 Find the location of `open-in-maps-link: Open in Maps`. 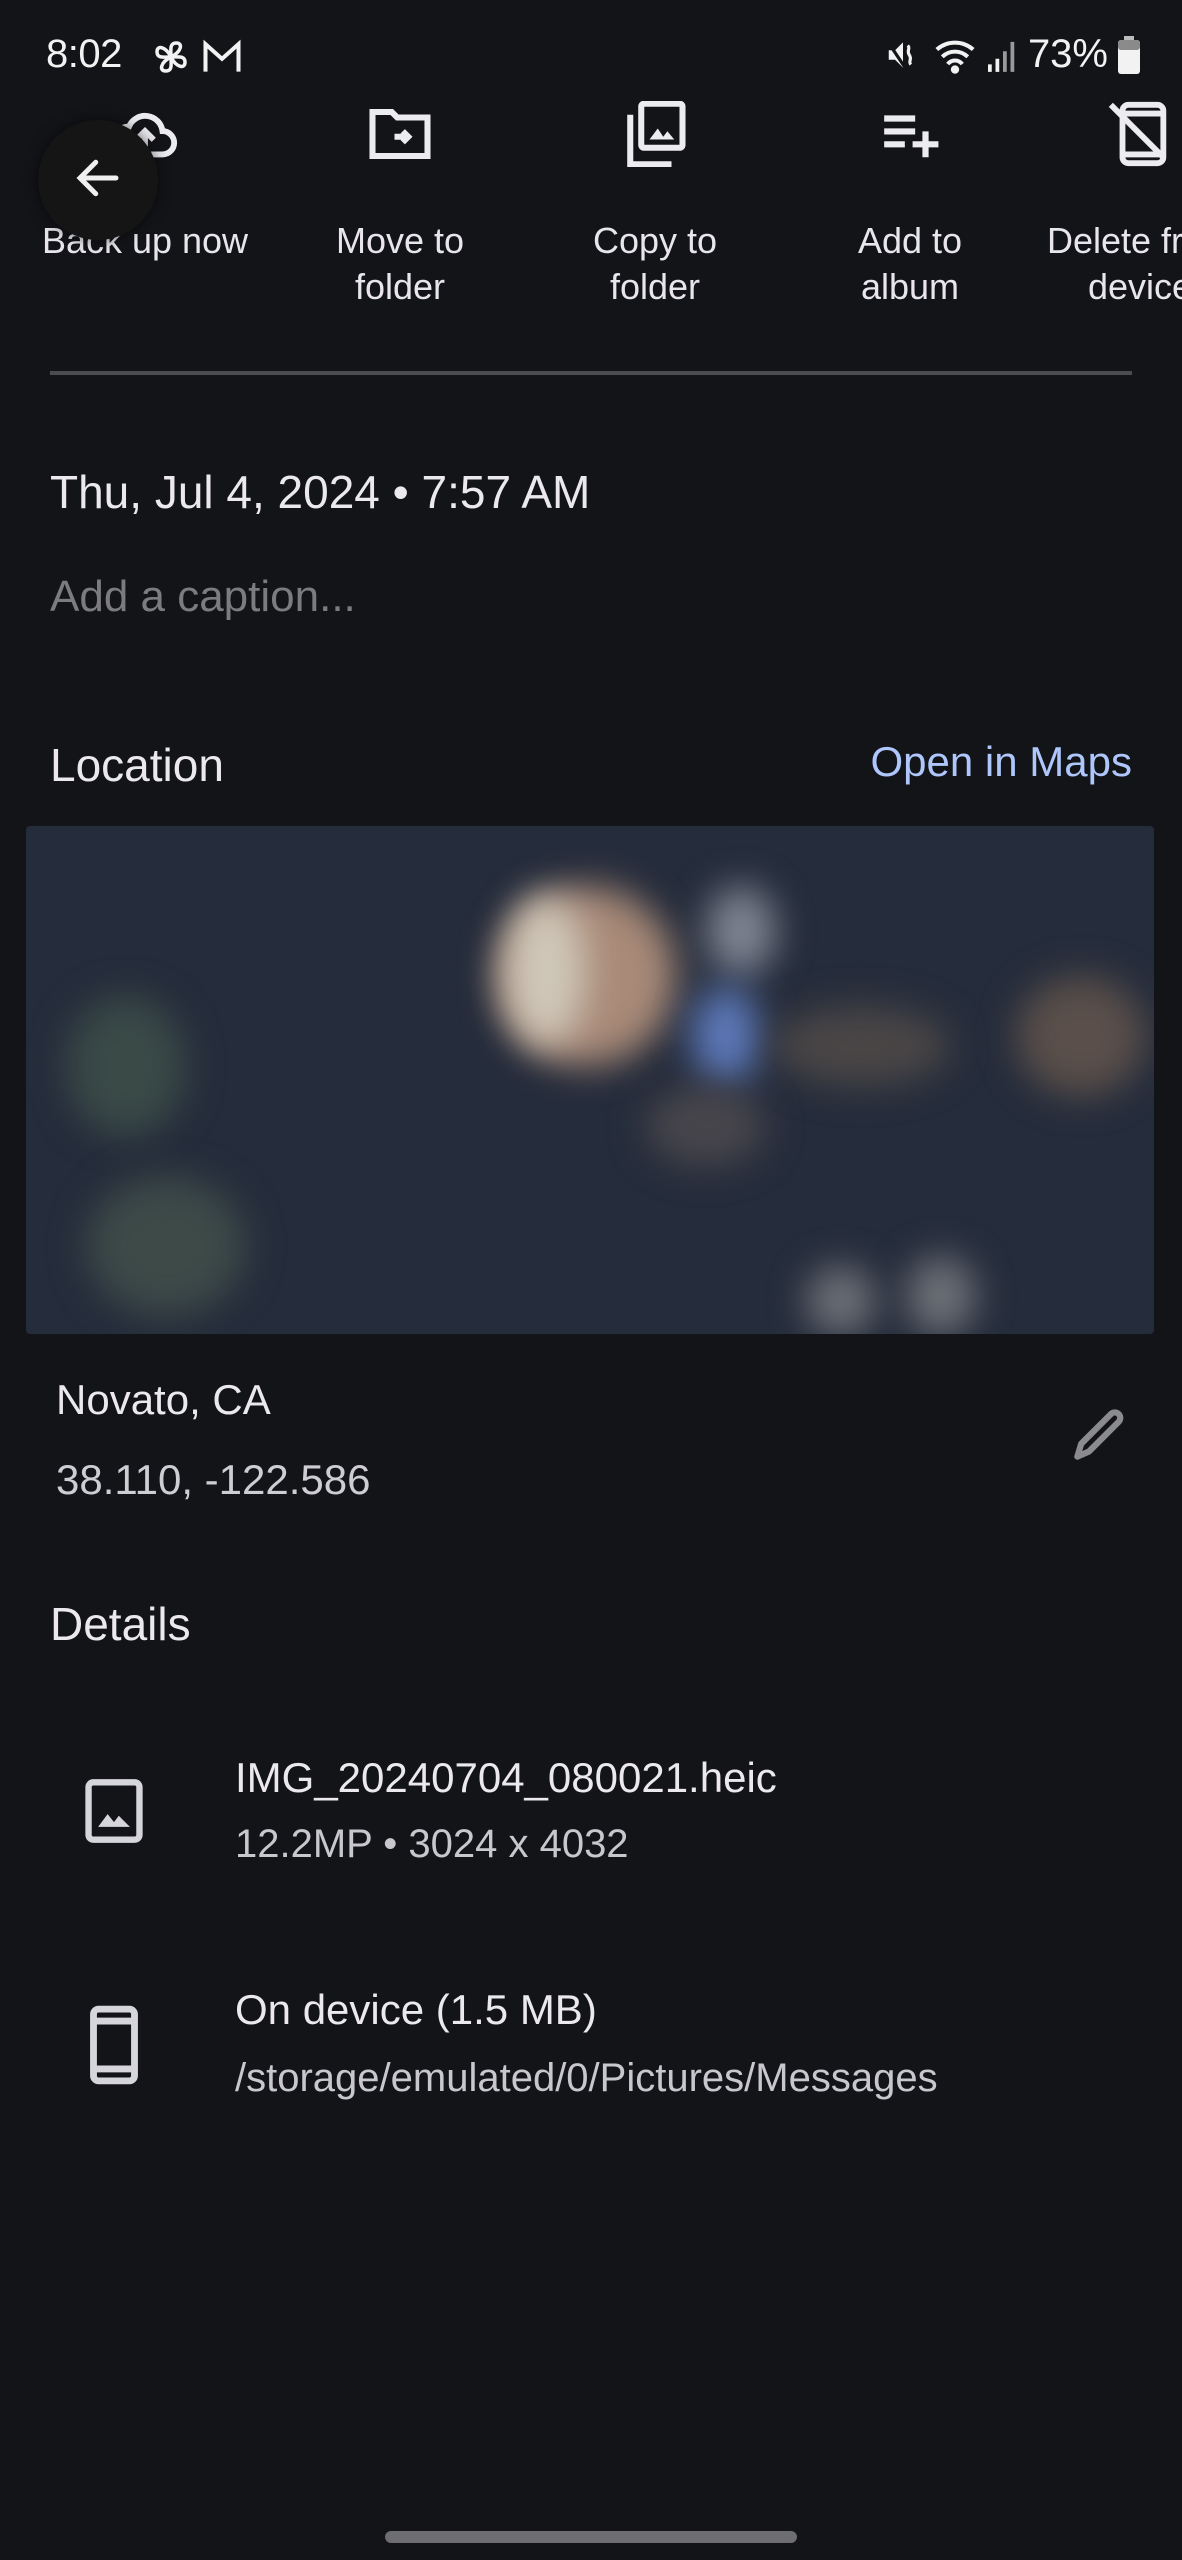

open-in-maps-link: Open in Maps is located at coordinates (1001, 762).